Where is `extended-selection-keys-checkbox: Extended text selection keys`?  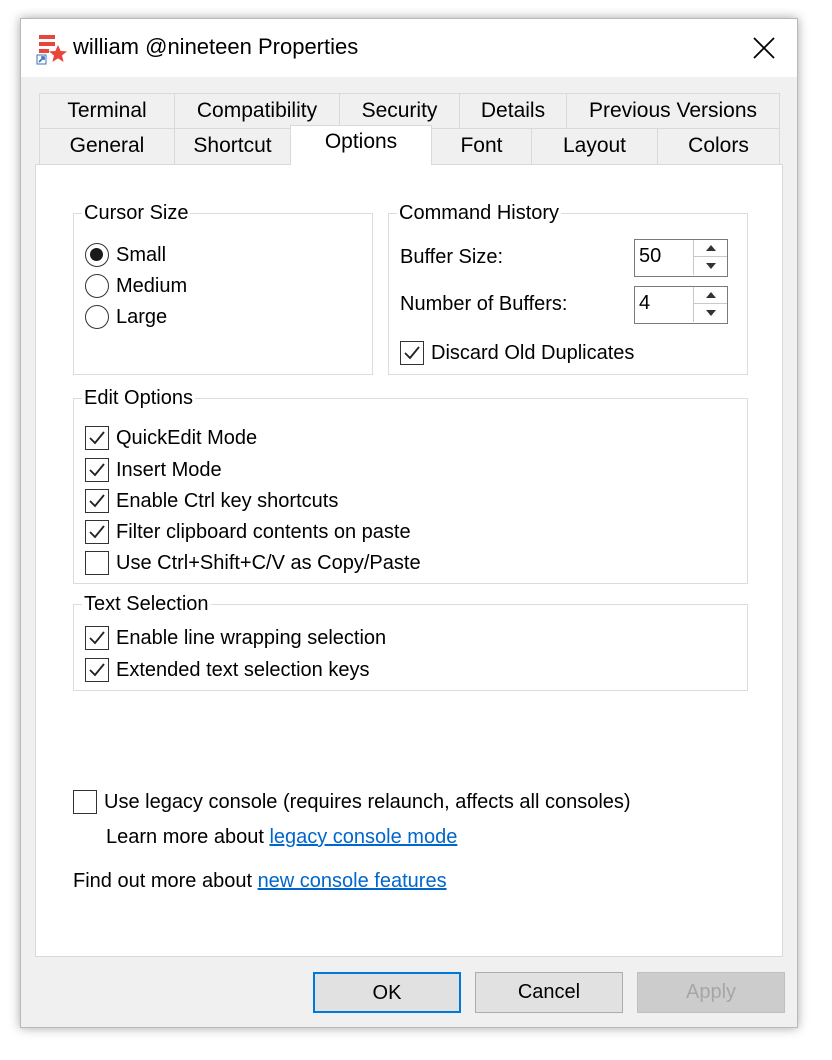
extended-selection-keys-checkbox: Extended text selection keys is located at coordinates (227, 670).